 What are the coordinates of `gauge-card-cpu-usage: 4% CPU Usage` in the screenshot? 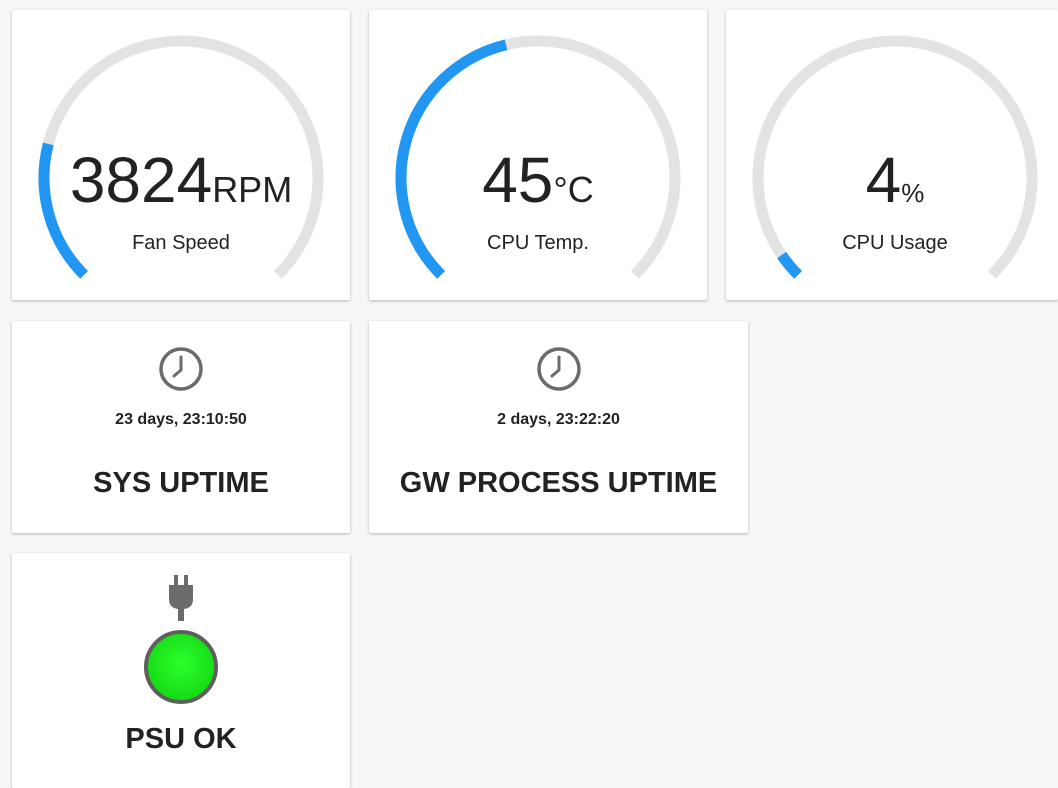 It's located at (892, 155).